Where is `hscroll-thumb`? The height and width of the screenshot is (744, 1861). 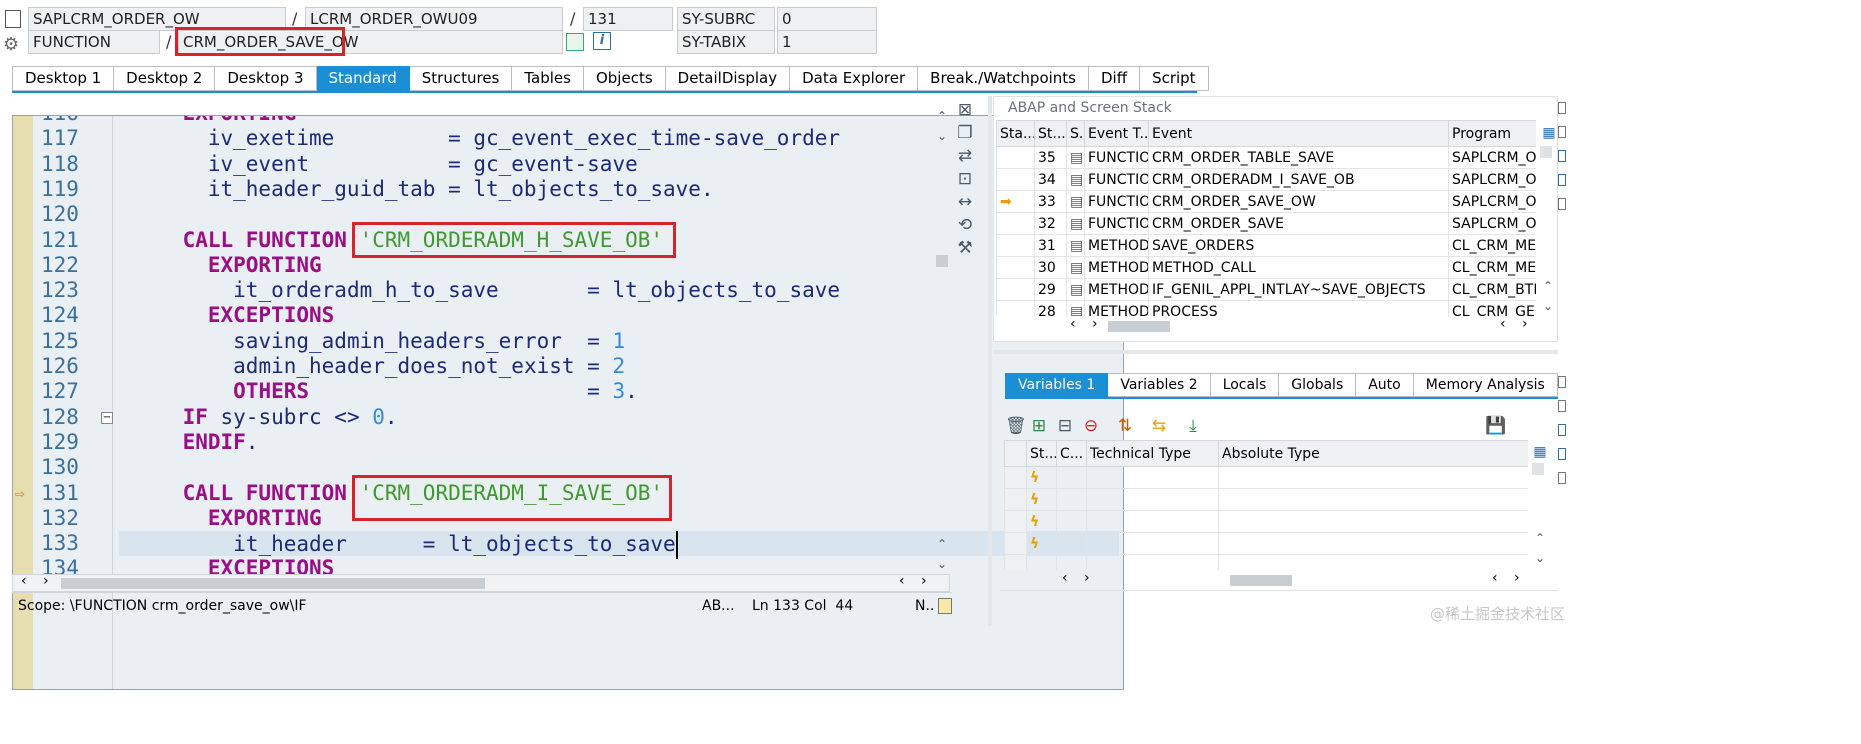 hscroll-thumb is located at coordinates (273, 583).